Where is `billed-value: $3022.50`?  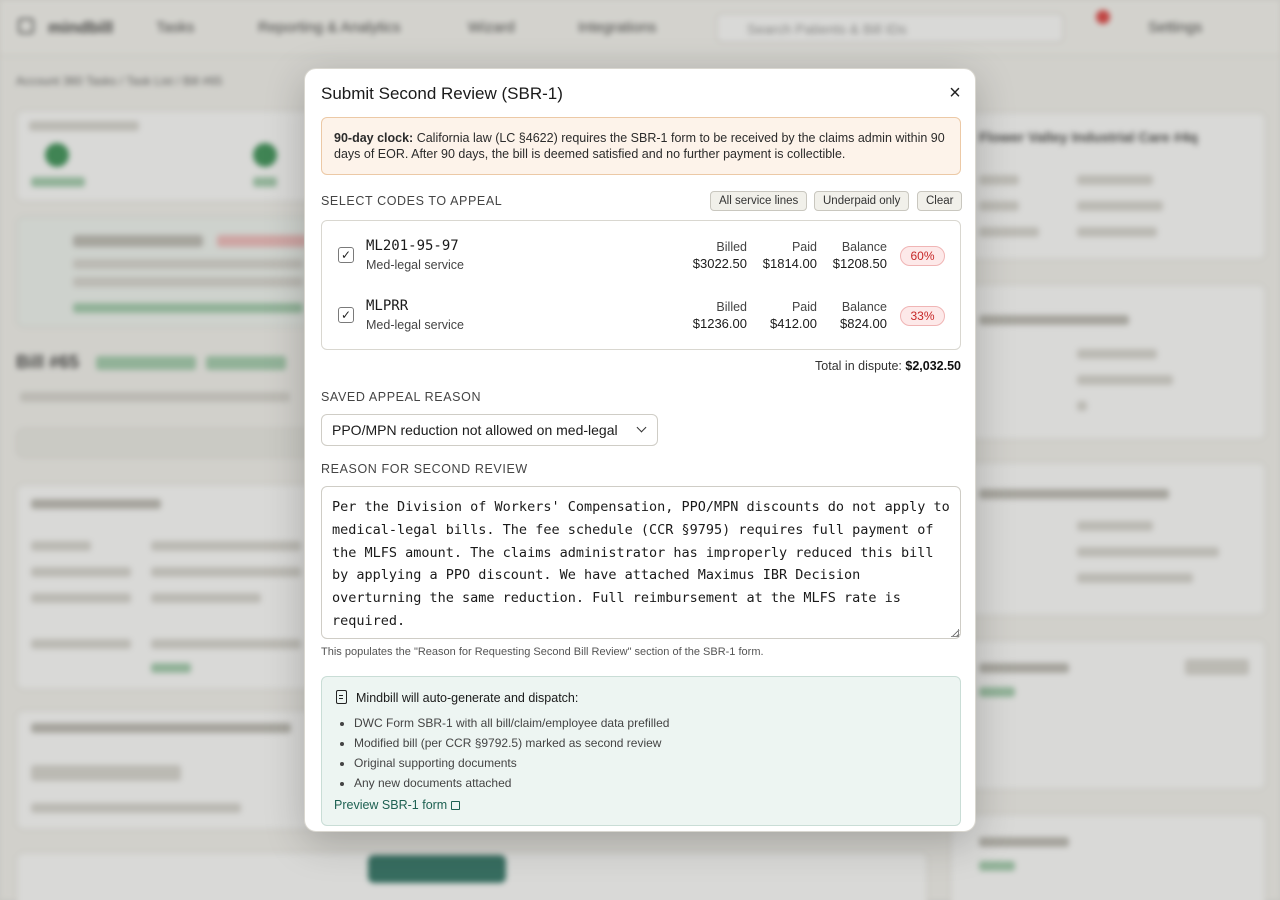
billed-value: $3022.50 is located at coordinates (719, 263).